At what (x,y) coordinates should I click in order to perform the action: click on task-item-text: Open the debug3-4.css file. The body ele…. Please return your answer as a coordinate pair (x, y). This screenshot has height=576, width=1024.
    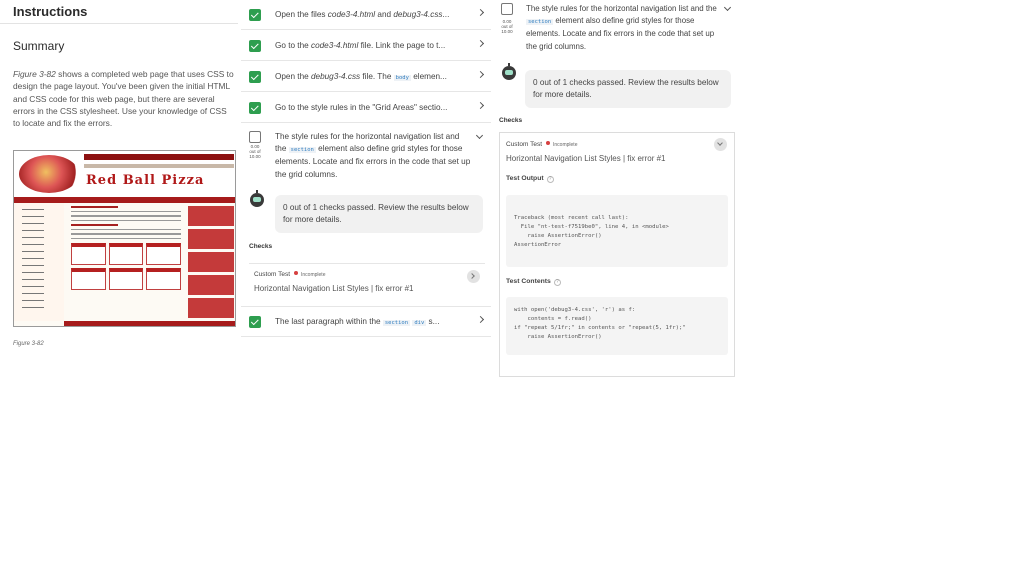
    Looking at the image, I should click on (361, 76).